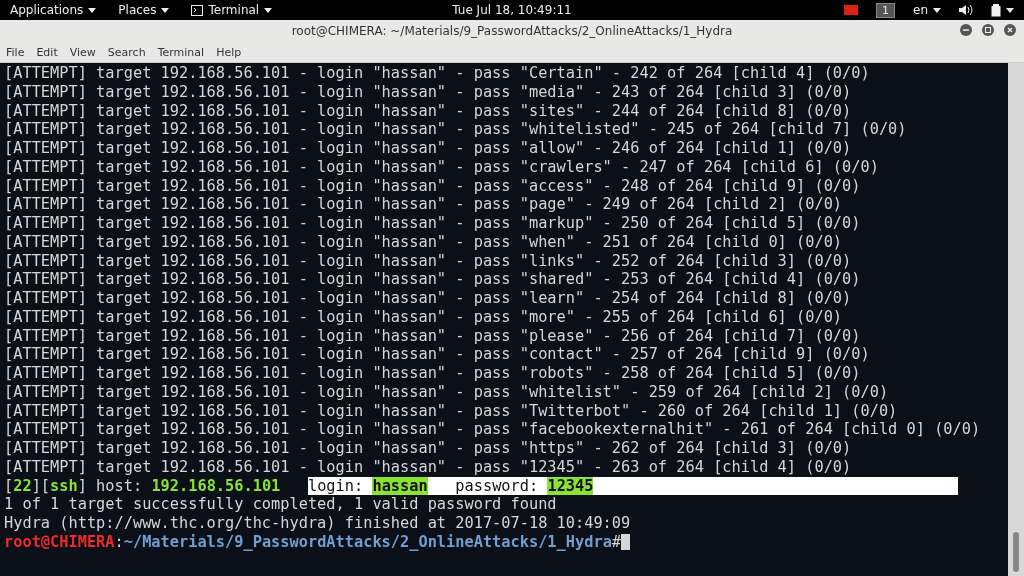 The width and height of the screenshot is (1024, 576). What do you see at coordinates (428, 92) in the screenshot?
I see `terminal-line: [ATTEMPT] target 192.168.56.101 - login "hassan" - pass "media" - 243 of 264 [child 3] (0/0)` at bounding box center [428, 92].